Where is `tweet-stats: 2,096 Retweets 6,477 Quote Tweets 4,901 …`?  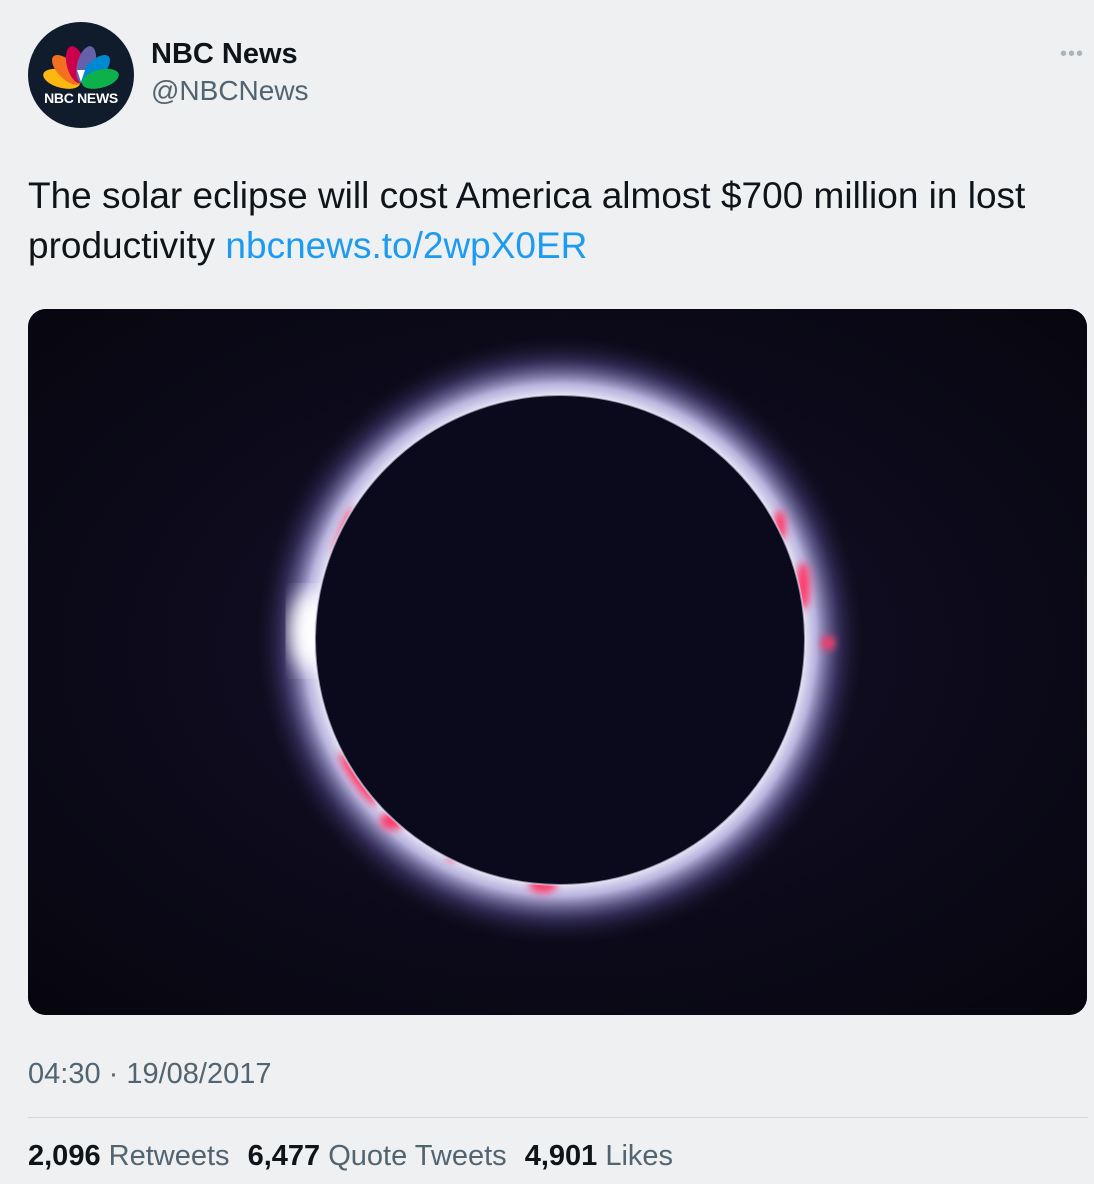
tweet-stats: 2,096 Retweets 6,477 Quote Tweets 4,901 … is located at coordinates (355, 1156).